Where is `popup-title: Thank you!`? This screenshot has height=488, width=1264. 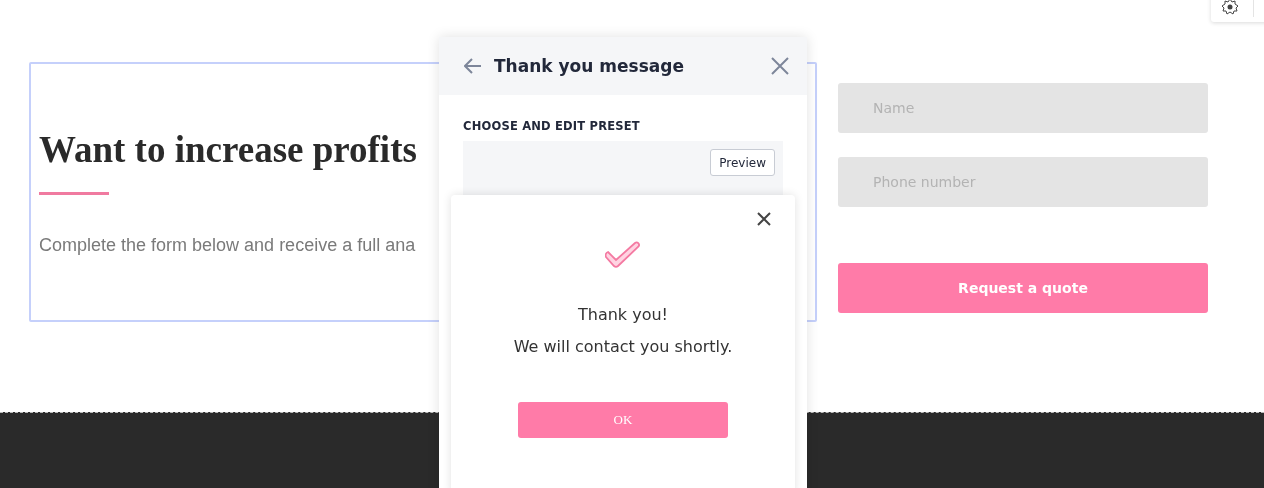 popup-title: Thank you! is located at coordinates (623, 314).